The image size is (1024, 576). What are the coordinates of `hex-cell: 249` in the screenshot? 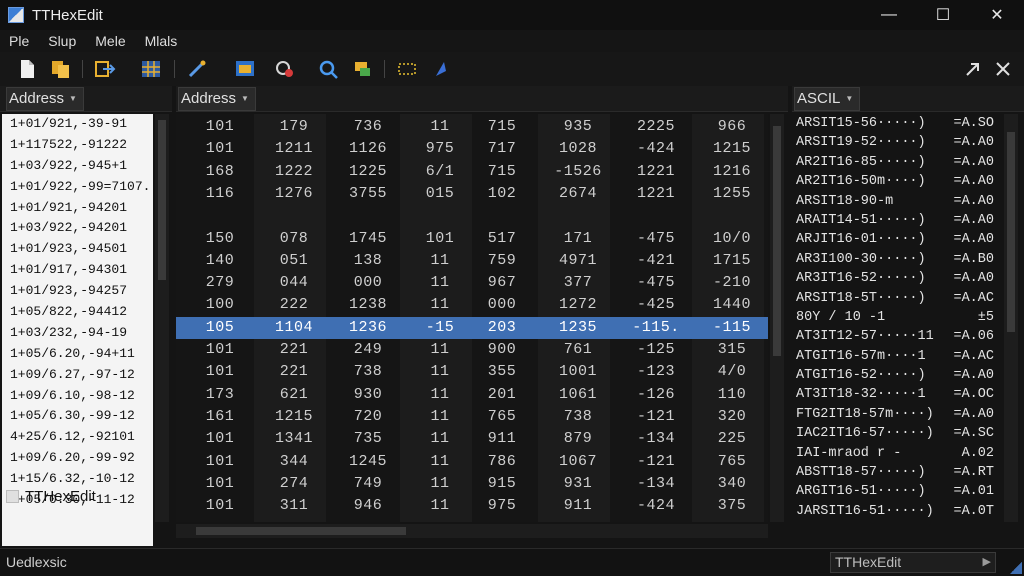 It's located at (368, 350).